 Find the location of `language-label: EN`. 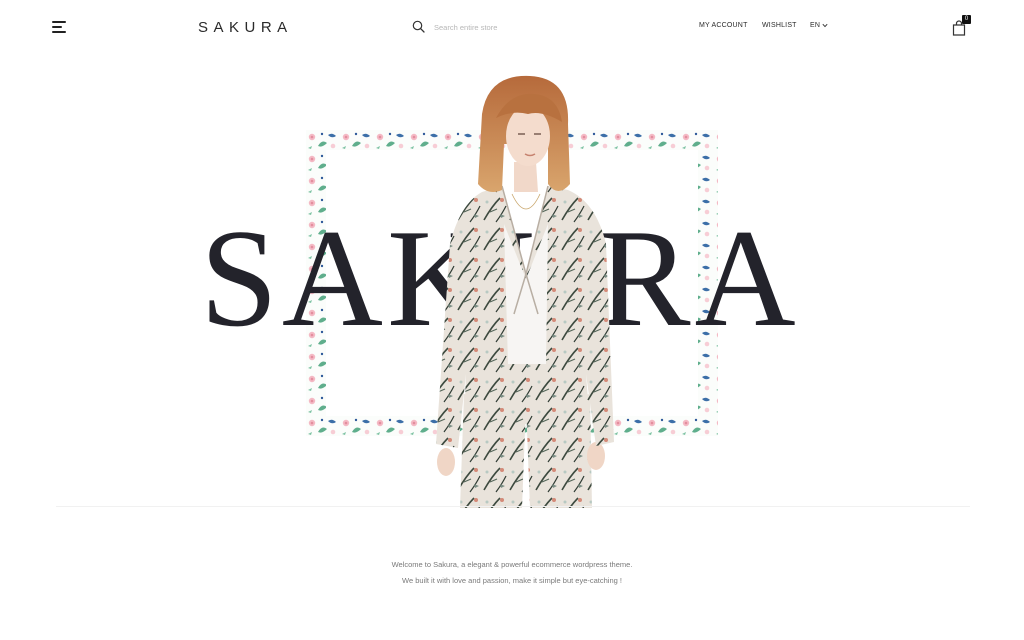

language-label: EN is located at coordinates (815, 25).